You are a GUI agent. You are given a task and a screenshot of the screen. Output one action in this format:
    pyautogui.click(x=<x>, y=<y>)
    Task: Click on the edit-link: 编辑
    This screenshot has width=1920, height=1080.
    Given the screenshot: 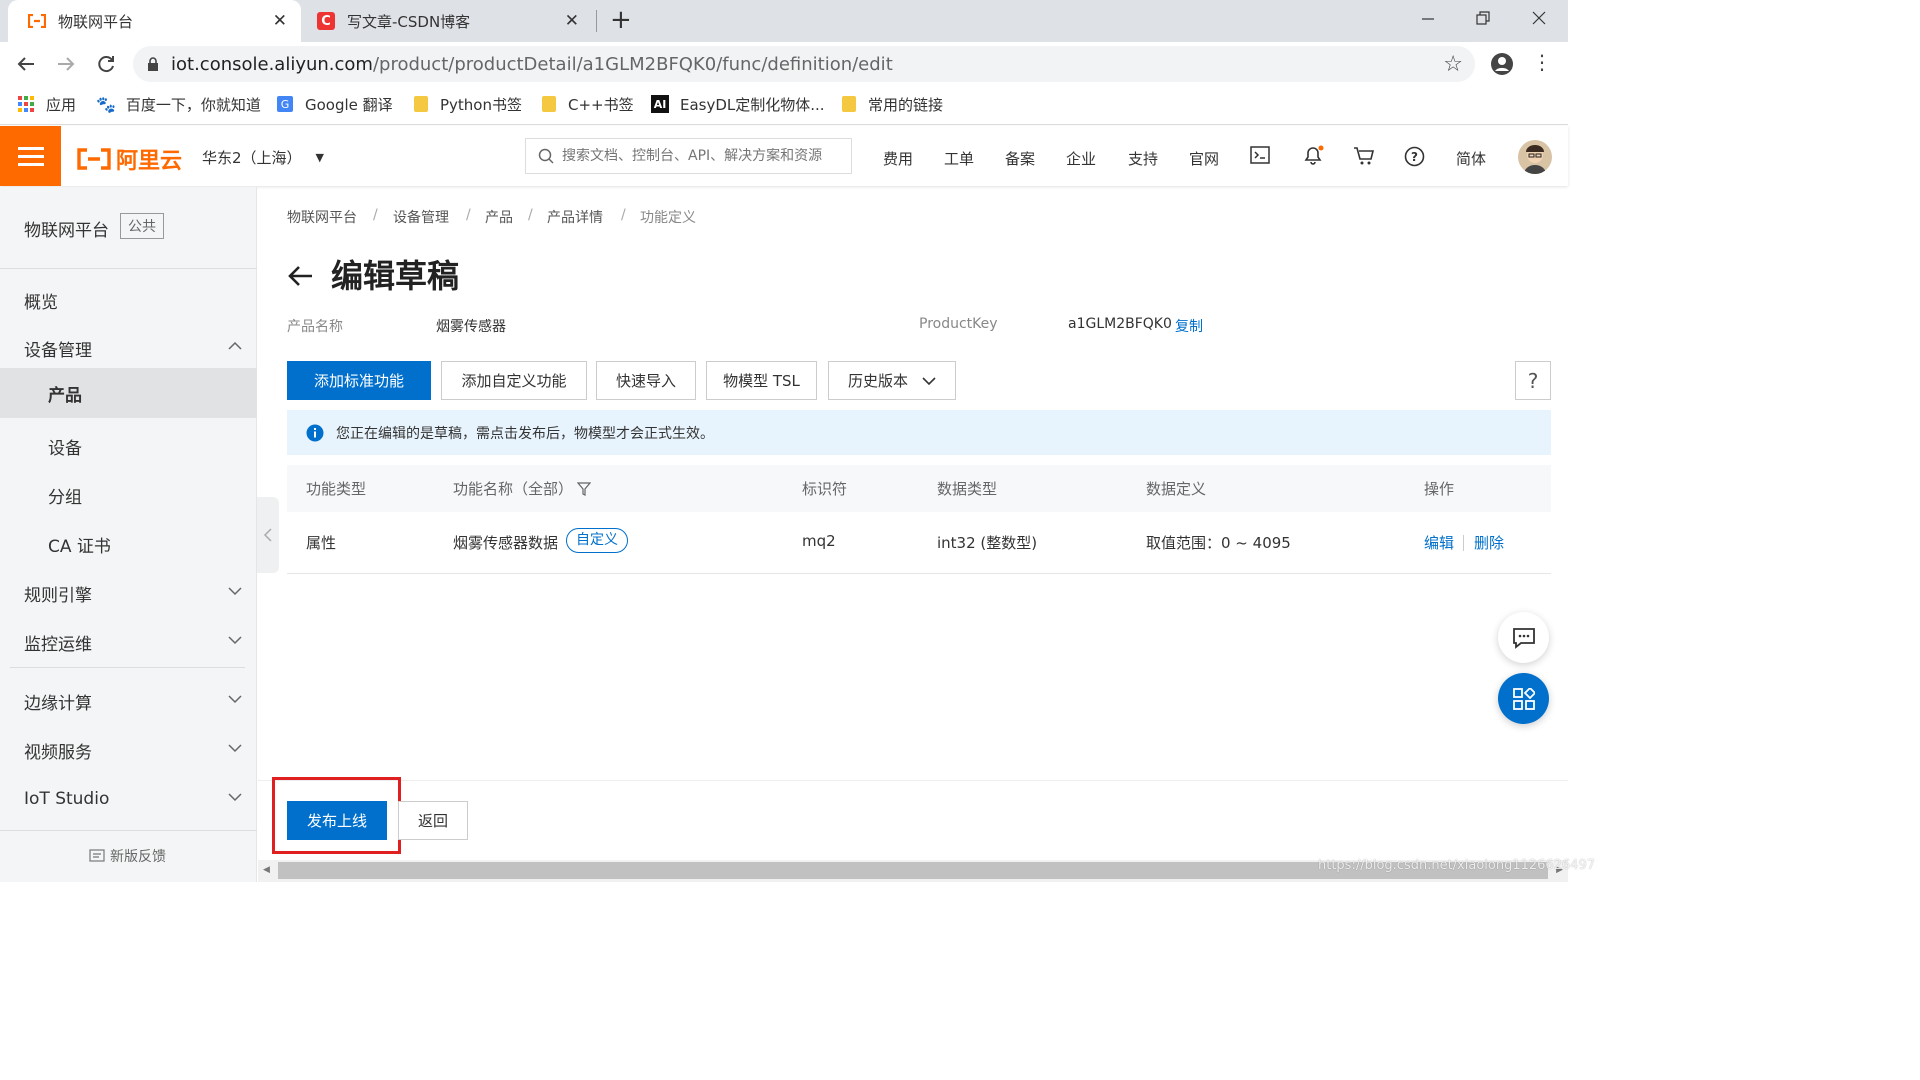 What is the action you would take?
    pyautogui.click(x=1439, y=542)
    